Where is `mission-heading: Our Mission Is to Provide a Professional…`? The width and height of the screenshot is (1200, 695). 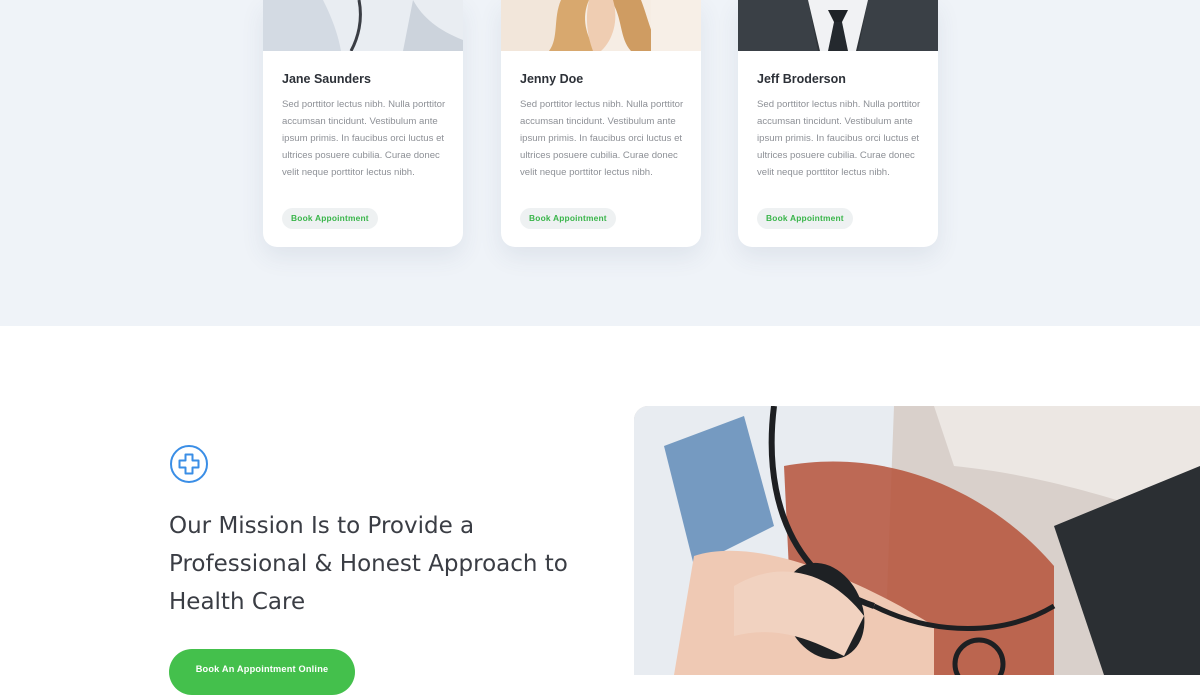
mission-heading: Our Mission Is to Provide a Professional… is located at coordinates (368, 564).